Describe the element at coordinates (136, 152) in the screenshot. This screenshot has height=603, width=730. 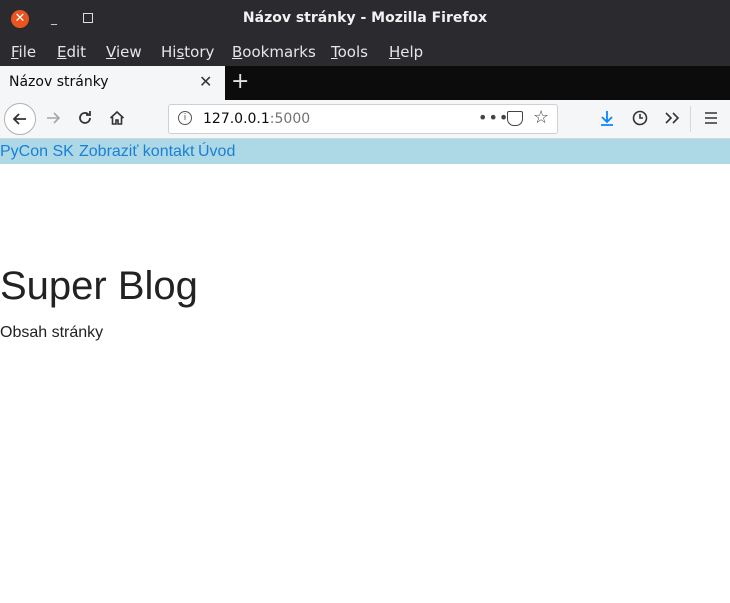
I see `nav-link-zobrazit-kontakt: Zobraziť kontakt` at that location.